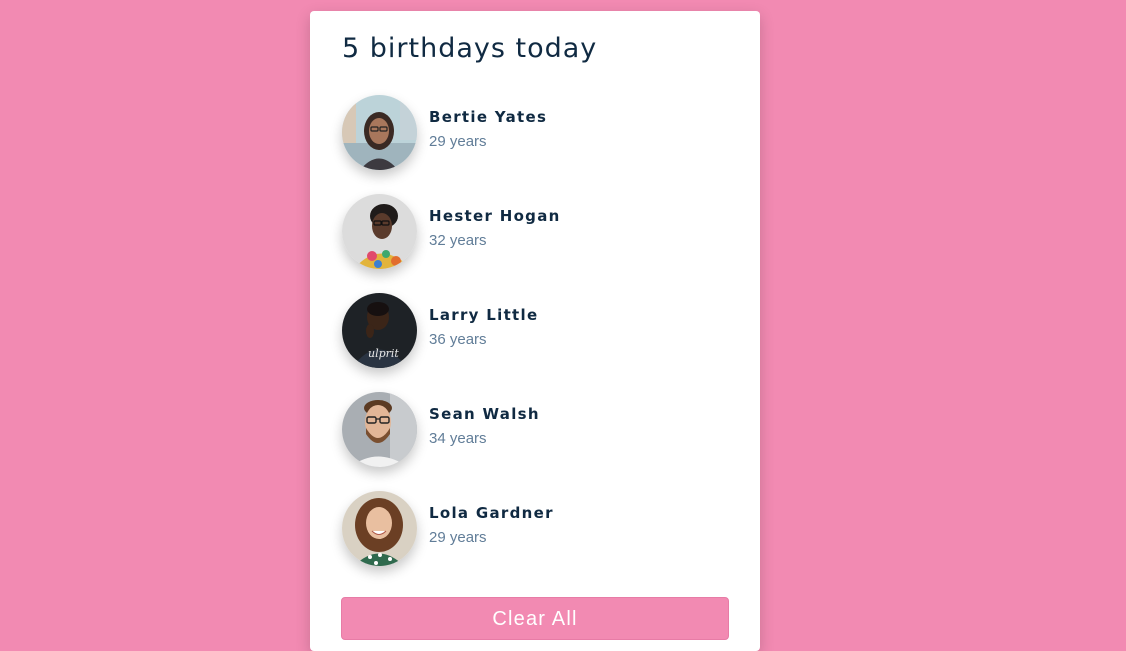 Image resolution: width=1126 pixels, height=651 pixels. What do you see at coordinates (383, 353) in the screenshot?
I see `svg-text: ulprit` at bounding box center [383, 353].